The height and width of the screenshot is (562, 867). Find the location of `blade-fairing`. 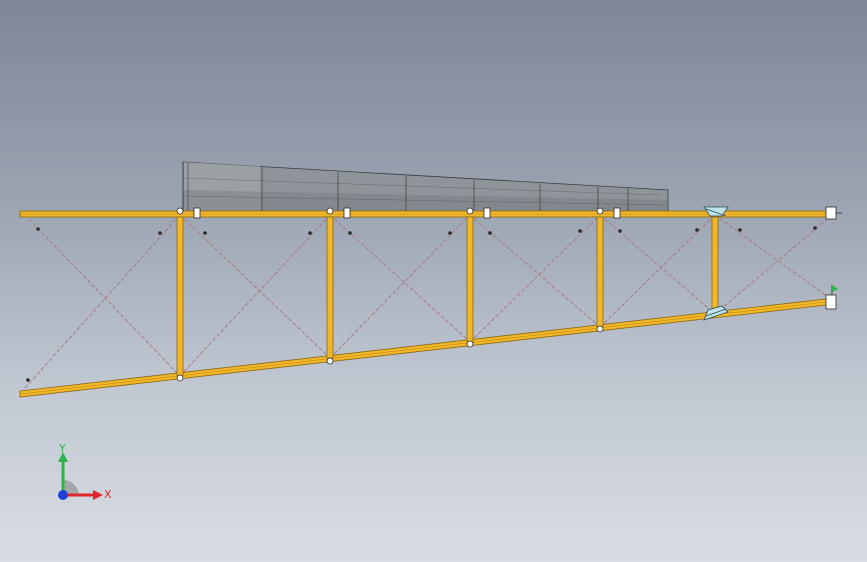

blade-fairing is located at coordinates (425, 187).